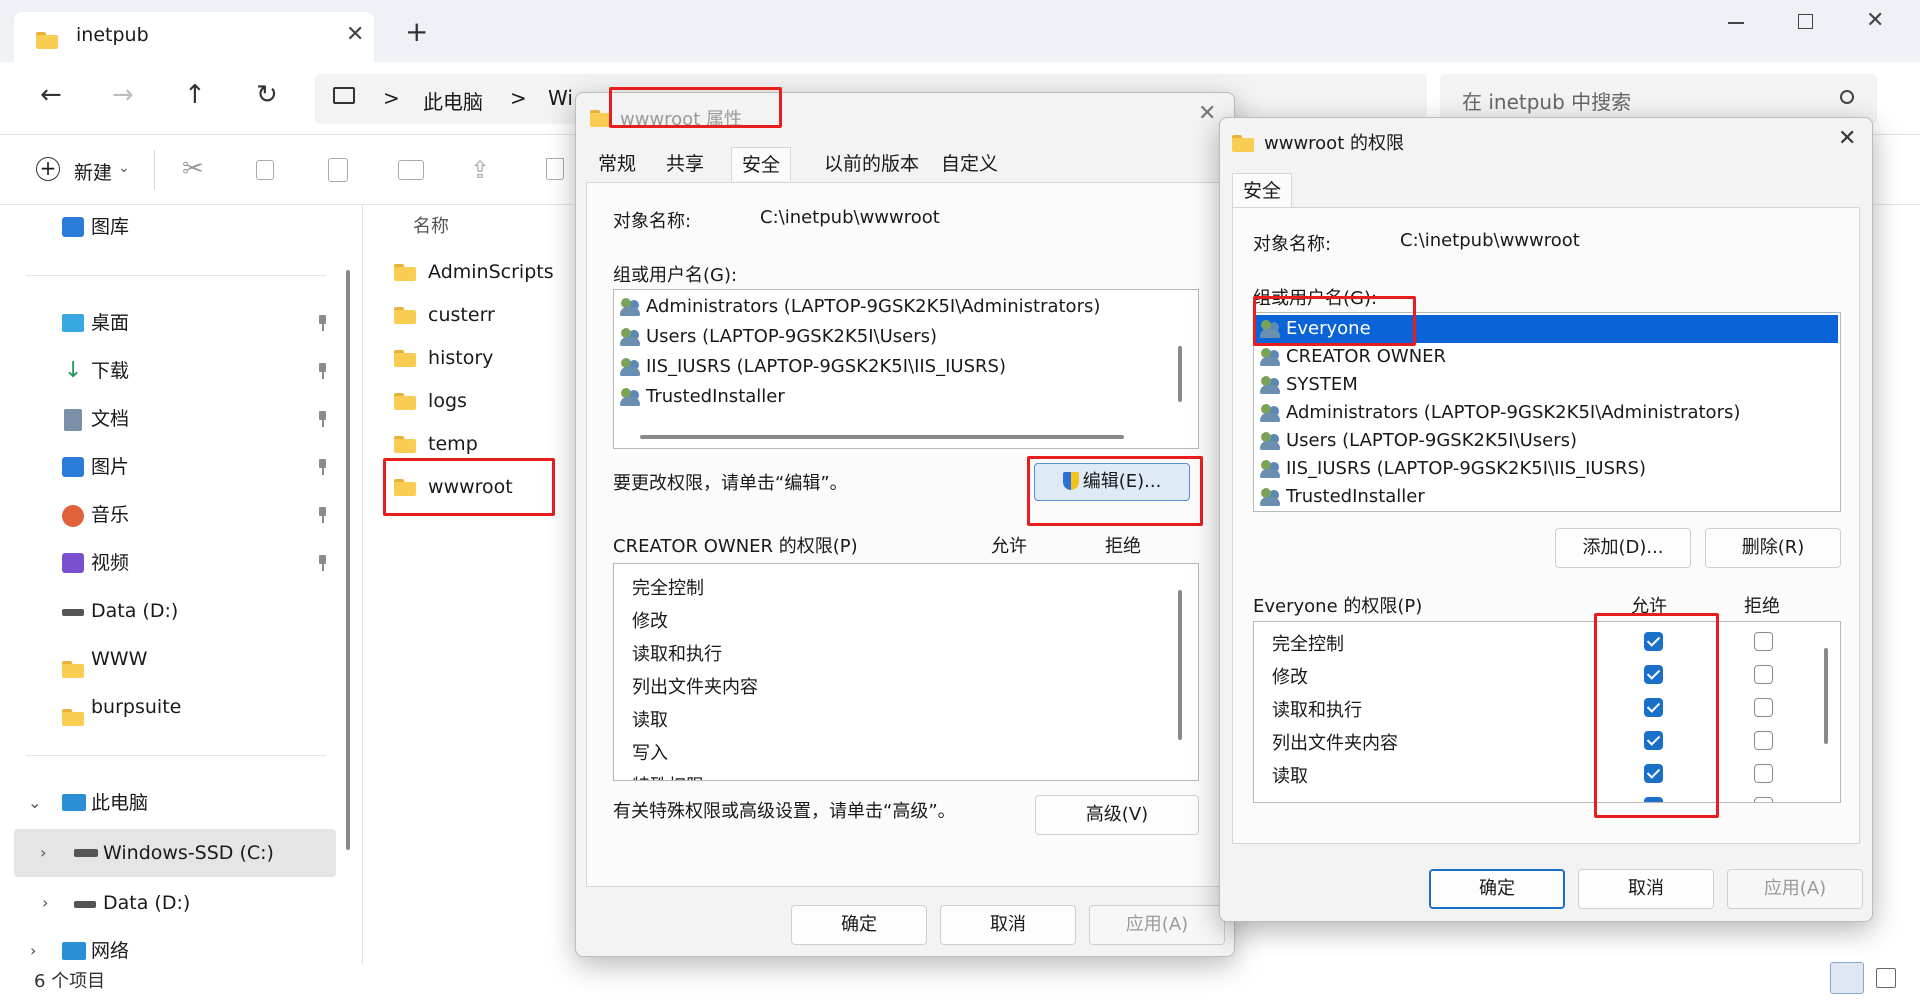 This screenshot has width=1920, height=1008. What do you see at coordinates (444, 315) in the screenshot?
I see `list-item: custerr` at bounding box center [444, 315].